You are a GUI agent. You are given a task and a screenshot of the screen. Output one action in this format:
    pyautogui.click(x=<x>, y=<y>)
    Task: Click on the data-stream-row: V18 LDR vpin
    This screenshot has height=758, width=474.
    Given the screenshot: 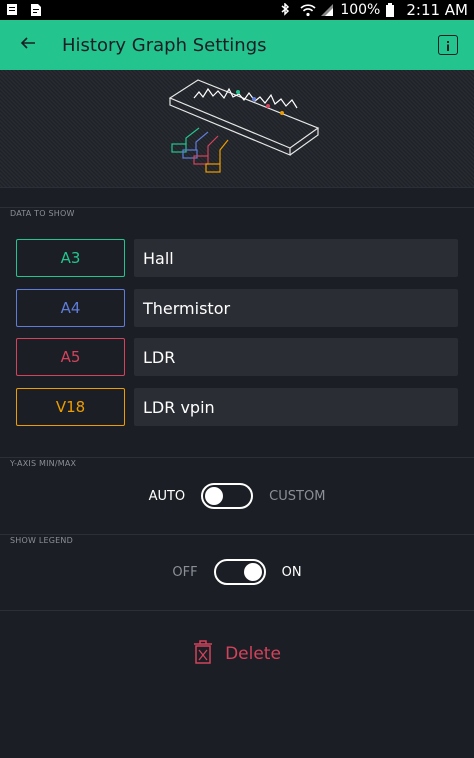 What is the action you would take?
    pyautogui.click(x=237, y=407)
    